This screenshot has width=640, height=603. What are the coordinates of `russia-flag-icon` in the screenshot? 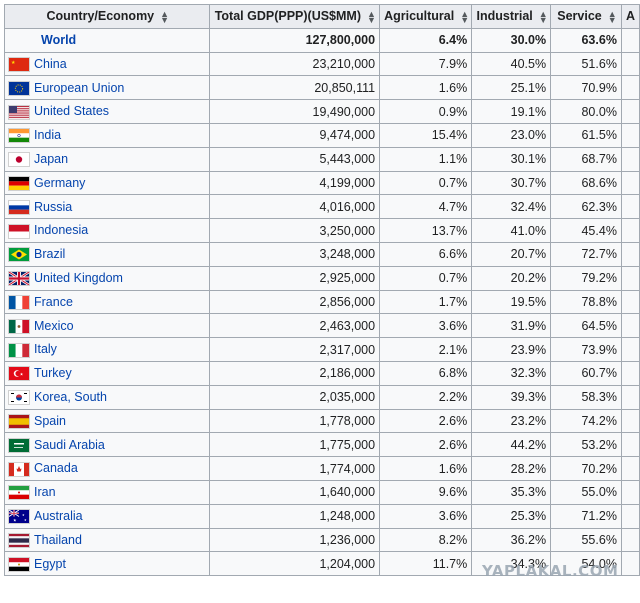 It's located at (19, 207).